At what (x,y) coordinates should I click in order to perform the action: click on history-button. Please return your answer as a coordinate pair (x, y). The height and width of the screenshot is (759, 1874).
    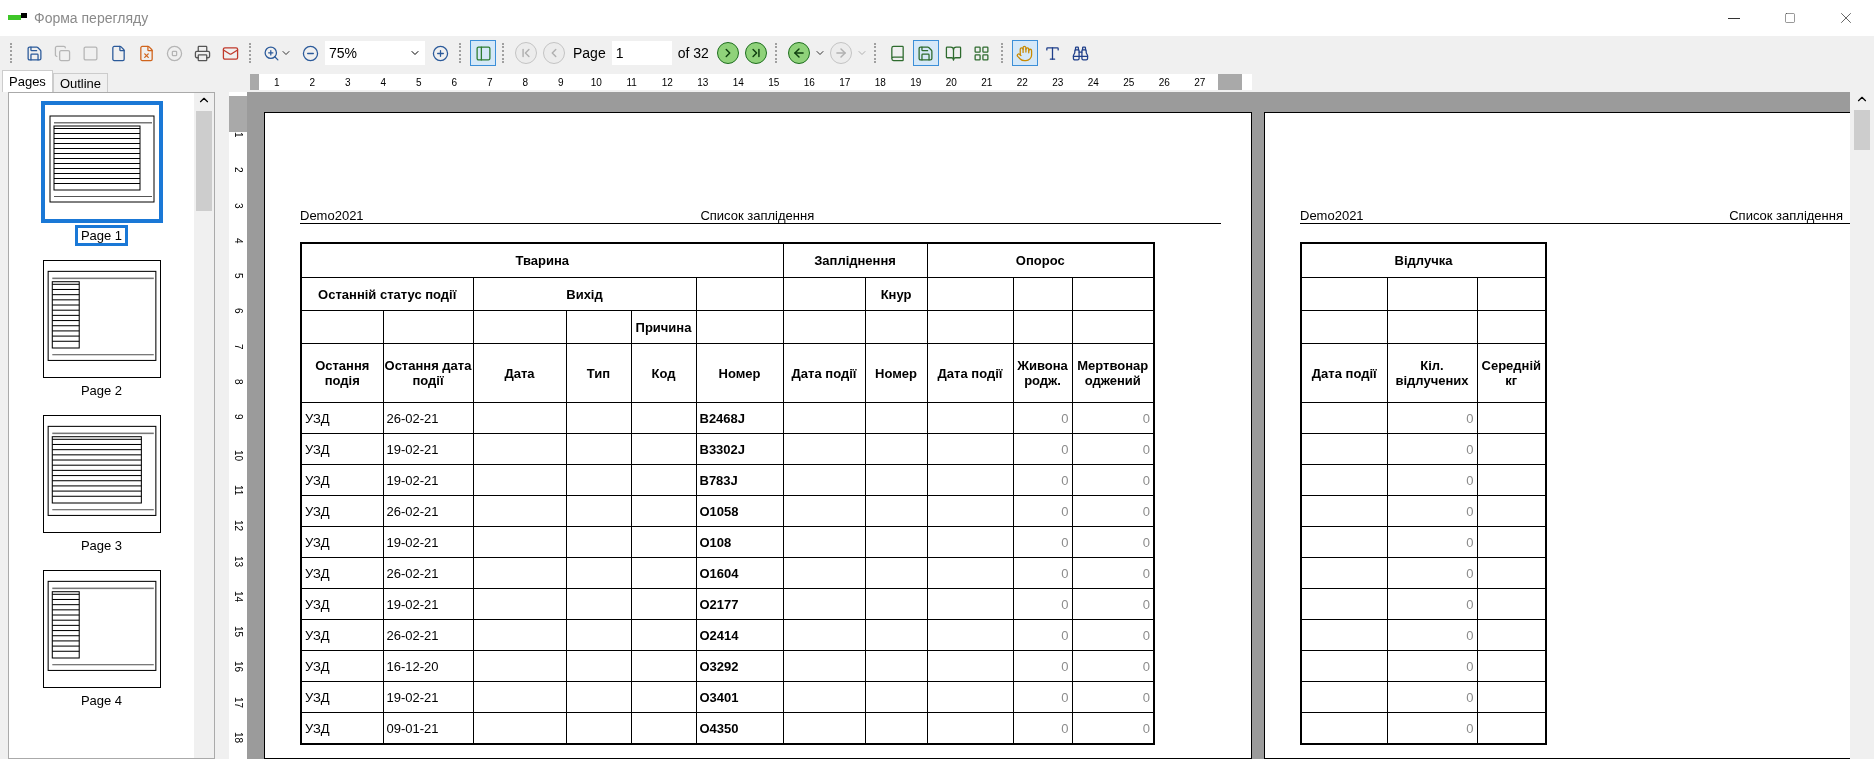
    Looking at the image, I should click on (798, 53).